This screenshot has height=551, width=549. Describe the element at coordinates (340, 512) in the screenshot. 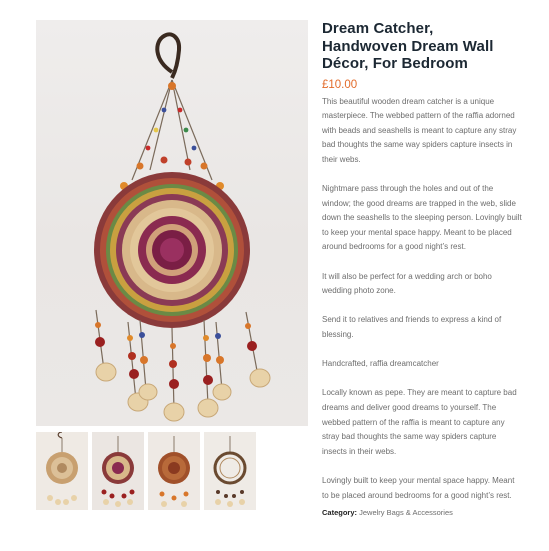

I see `category-label: Category:` at that location.